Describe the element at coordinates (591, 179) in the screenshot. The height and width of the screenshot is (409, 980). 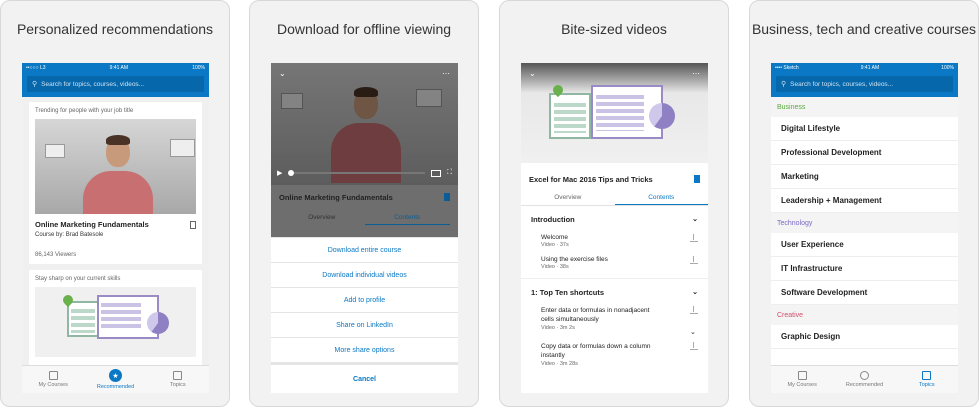
I see `course-title: Excel for Mac 2016 Tips and Tricks` at that location.